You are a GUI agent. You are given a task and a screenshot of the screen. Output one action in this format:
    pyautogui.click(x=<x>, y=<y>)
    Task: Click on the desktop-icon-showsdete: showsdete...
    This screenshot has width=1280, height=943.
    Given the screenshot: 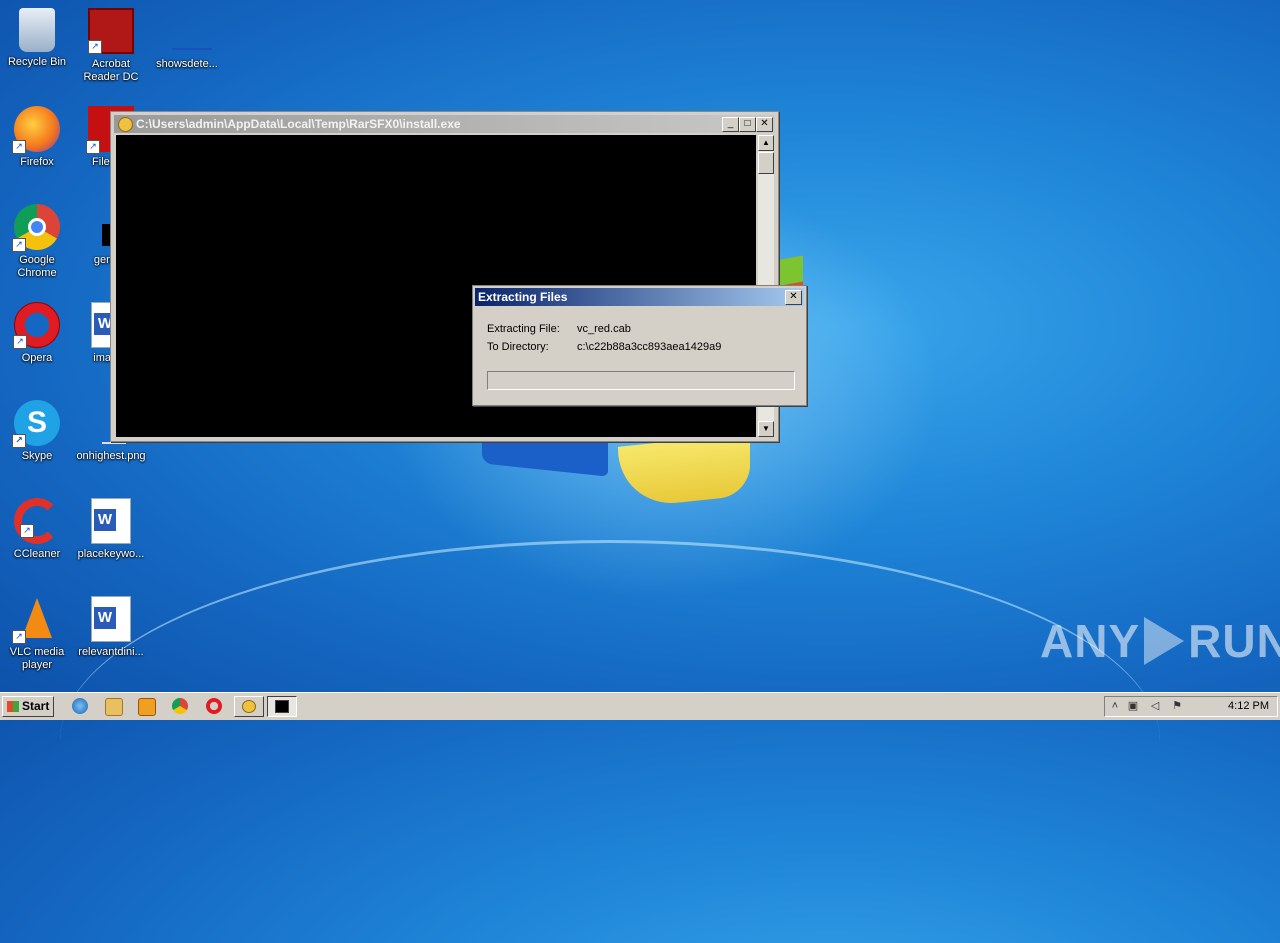 What is the action you would take?
    pyautogui.click(x=187, y=39)
    